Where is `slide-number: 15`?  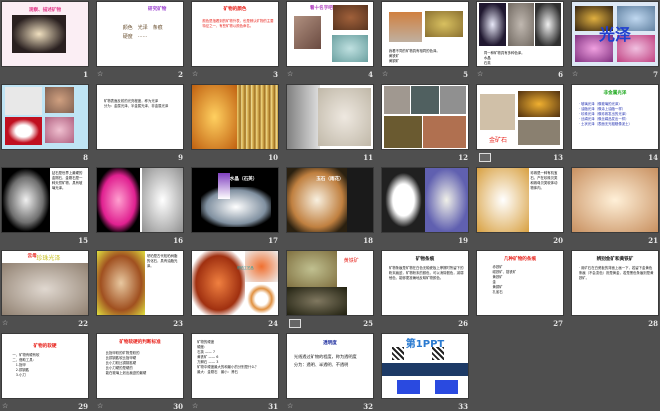 slide-number: 15 is located at coordinates (83, 240).